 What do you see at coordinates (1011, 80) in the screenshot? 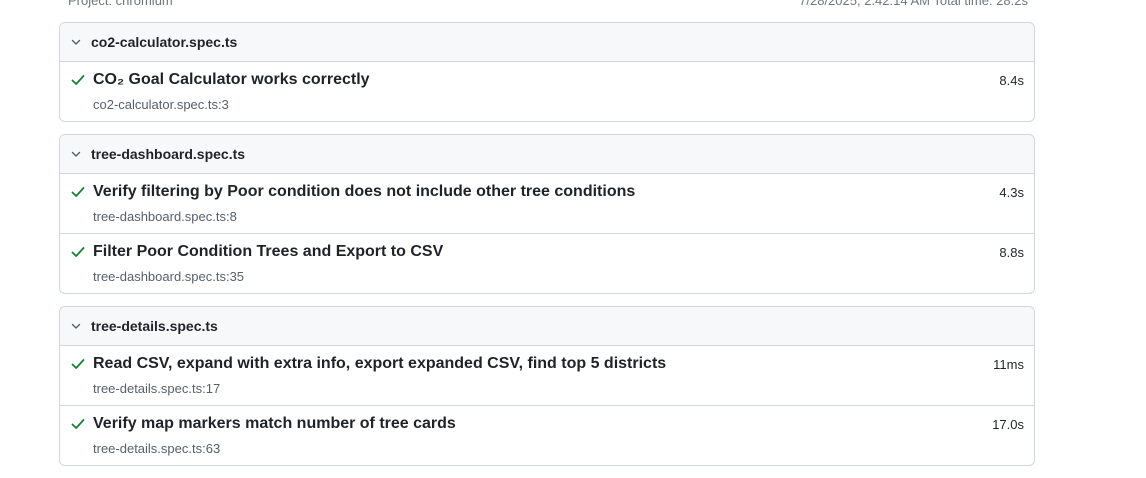
I see `test-duration: 8.4s` at bounding box center [1011, 80].